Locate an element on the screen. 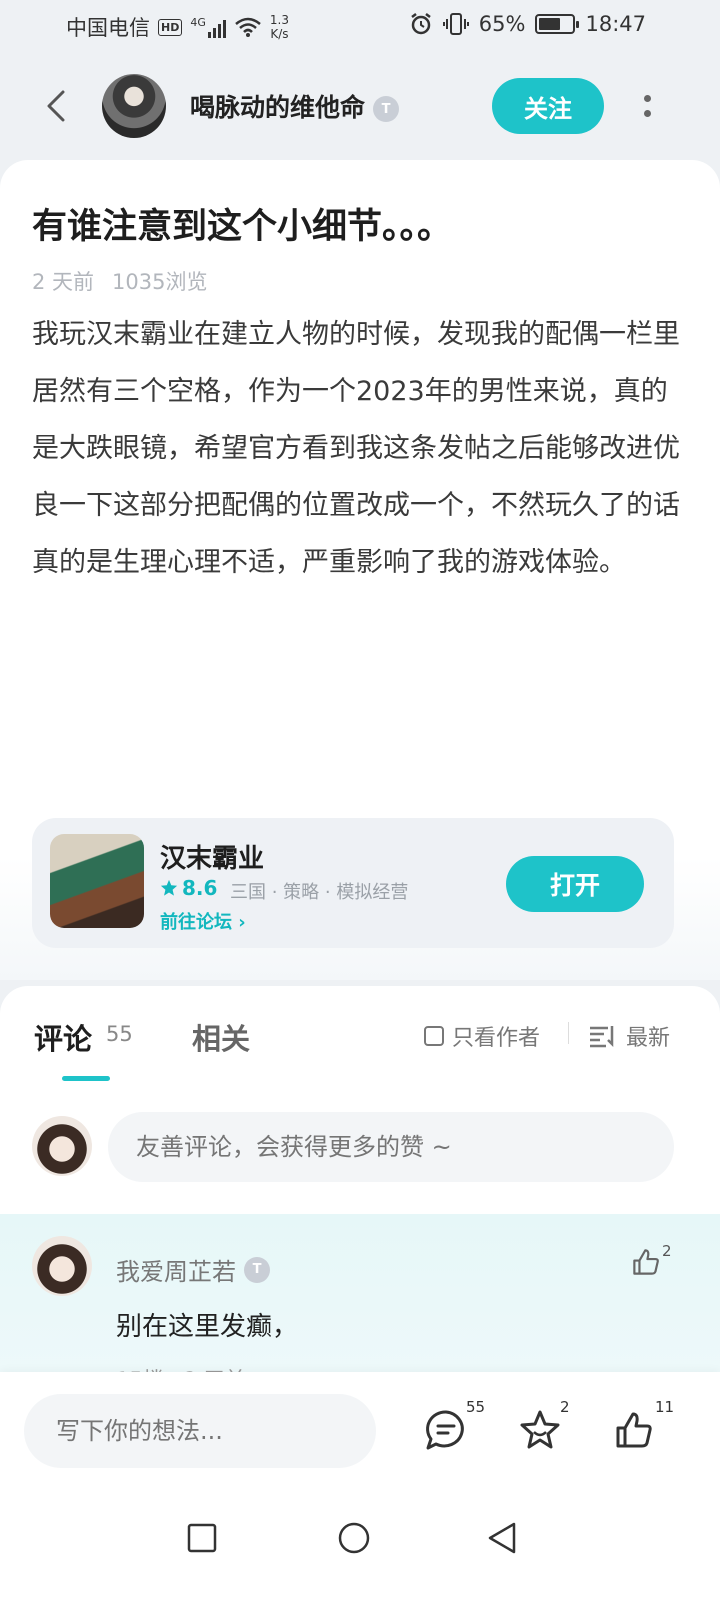  thought-input is located at coordinates (200, 1431).